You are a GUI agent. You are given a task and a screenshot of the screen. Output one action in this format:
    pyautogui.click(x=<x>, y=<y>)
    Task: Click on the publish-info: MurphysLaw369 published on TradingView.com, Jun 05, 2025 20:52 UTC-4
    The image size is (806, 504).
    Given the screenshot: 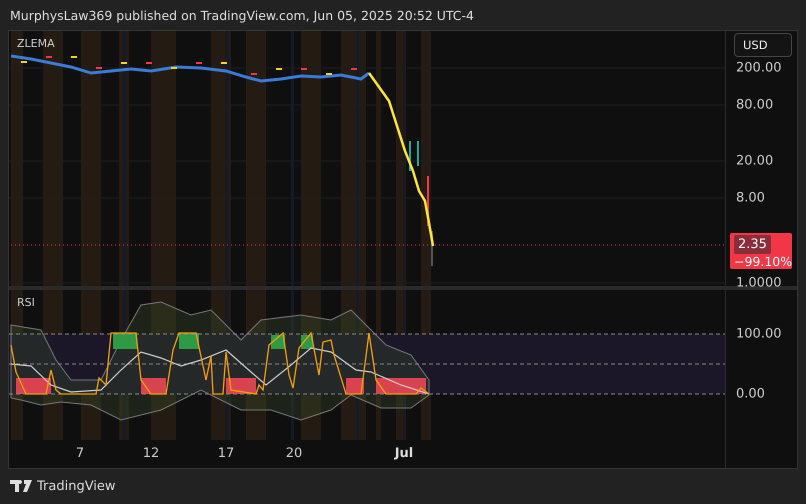 What is the action you would take?
    pyautogui.click(x=242, y=15)
    